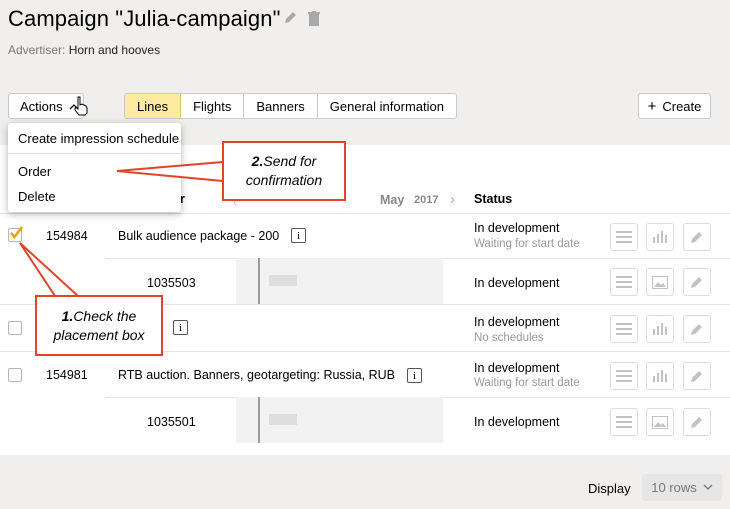  I want to click on callout-step-number: 1., so click(67, 315).